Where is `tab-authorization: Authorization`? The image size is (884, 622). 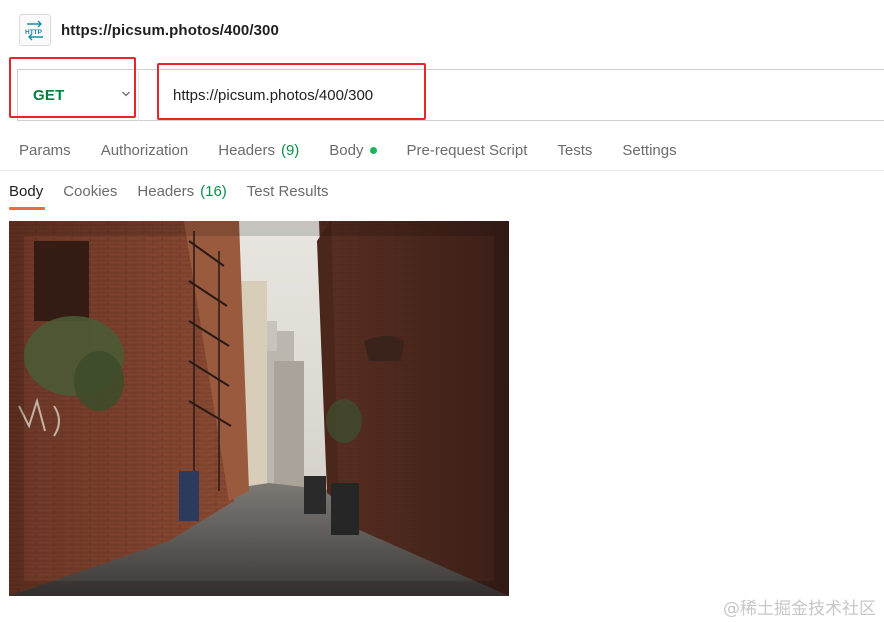
tab-authorization: Authorization is located at coordinates (145, 150).